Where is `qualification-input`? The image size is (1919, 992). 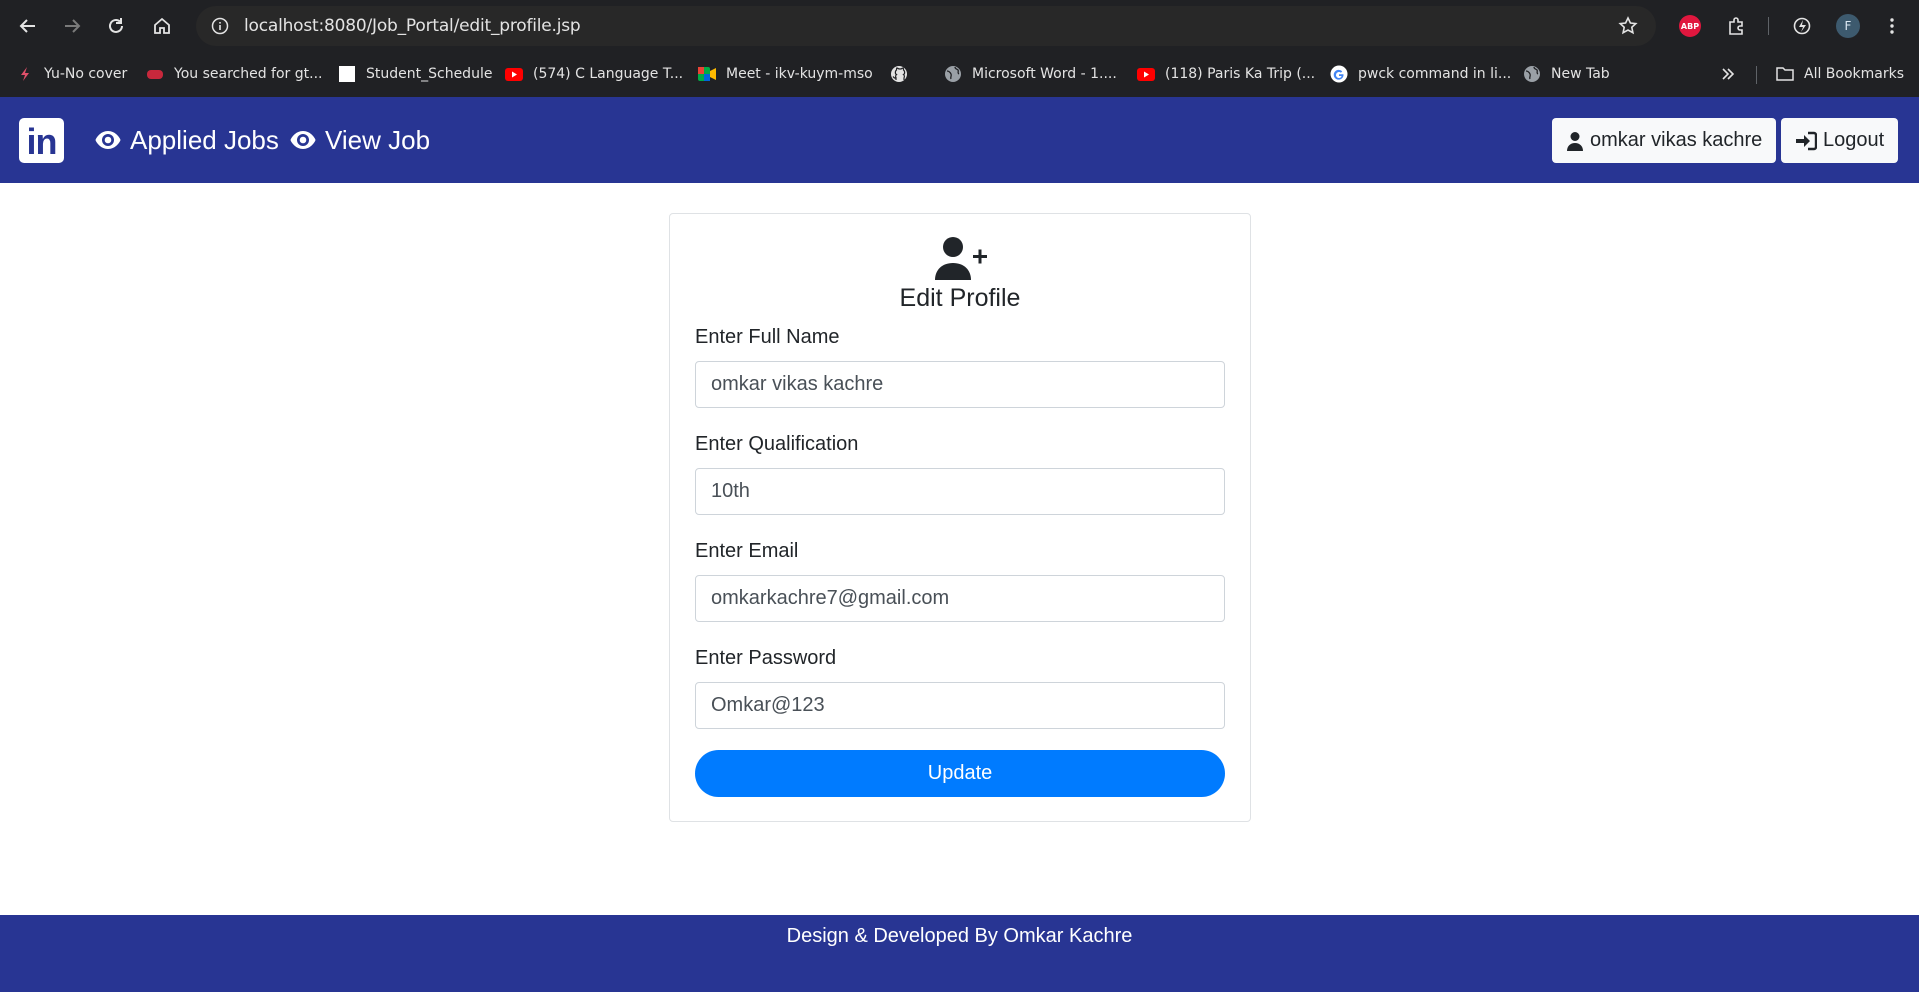 qualification-input is located at coordinates (960, 491).